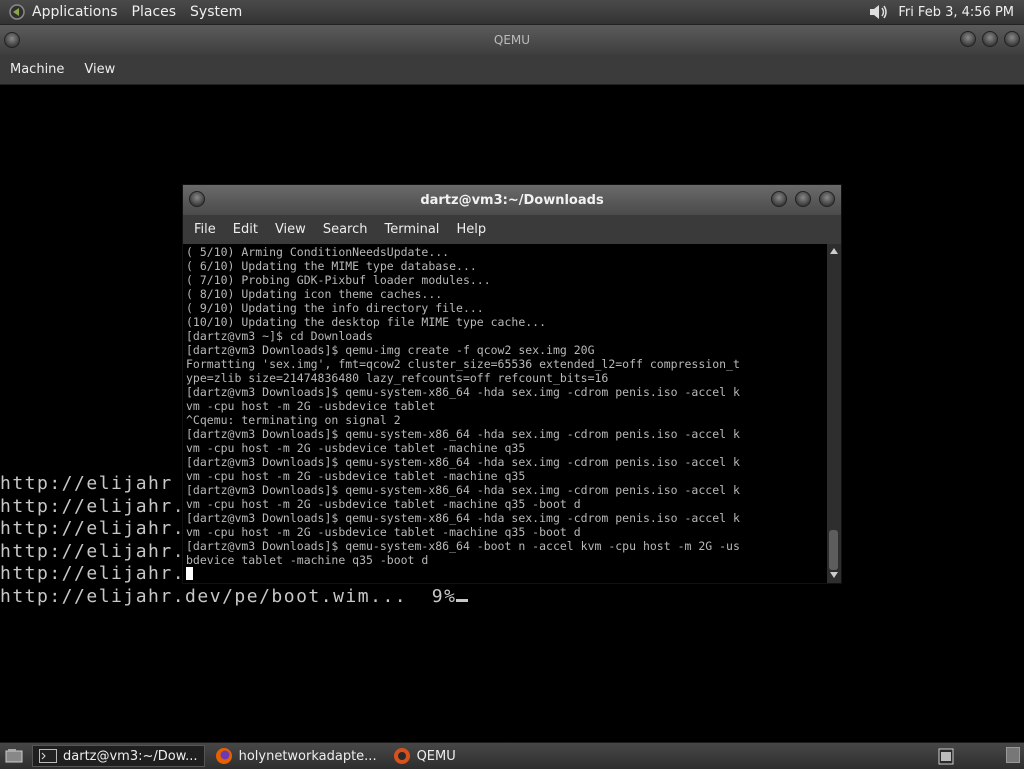 The height and width of the screenshot is (769, 1024). I want to click on scroll-up-icon, so click(834, 251).